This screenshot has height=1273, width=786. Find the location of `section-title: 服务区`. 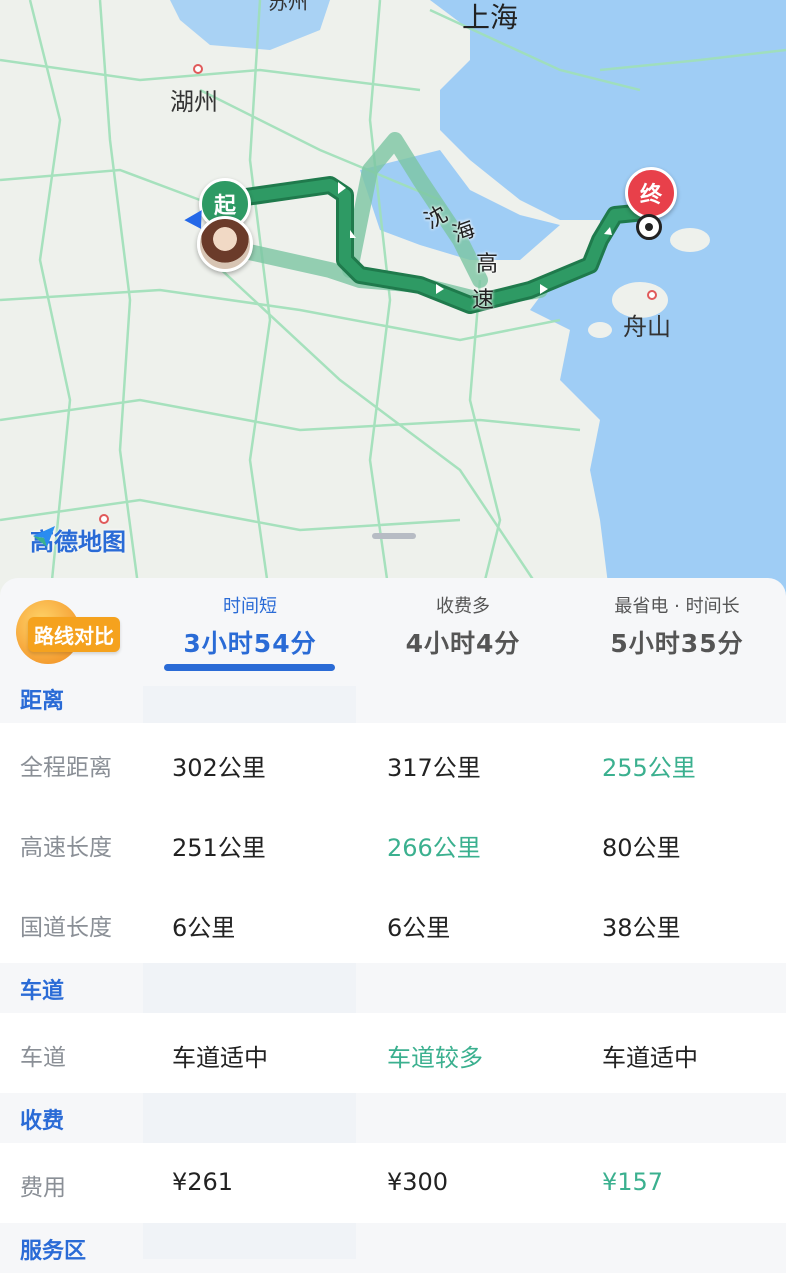

section-title: 服务区 is located at coordinates (53, 1251).